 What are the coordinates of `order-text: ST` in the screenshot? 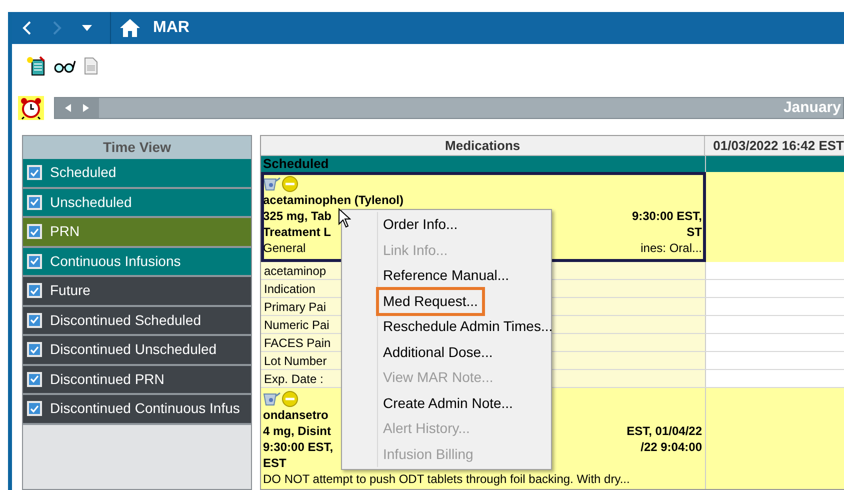 It's located at (694, 232).